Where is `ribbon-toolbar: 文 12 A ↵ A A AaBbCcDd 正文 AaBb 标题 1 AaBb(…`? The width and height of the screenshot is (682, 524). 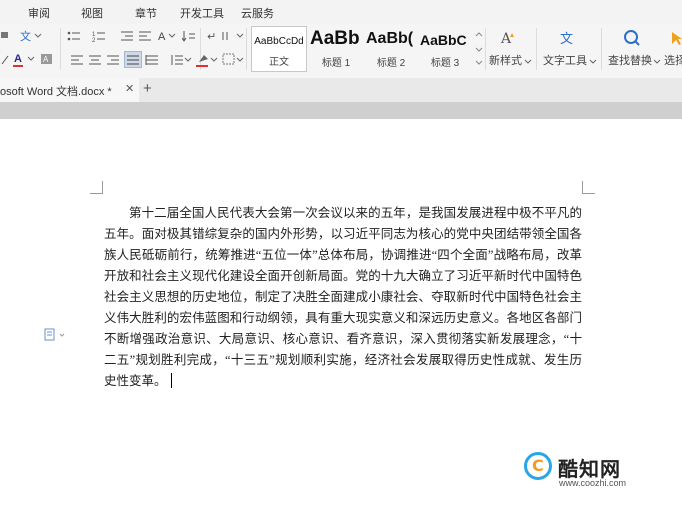
ribbon-toolbar: 文 12 A ↵ A A AaBbCcDd 正文 AaBb 标题 1 AaBb(… is located at coordinates (341, 51).